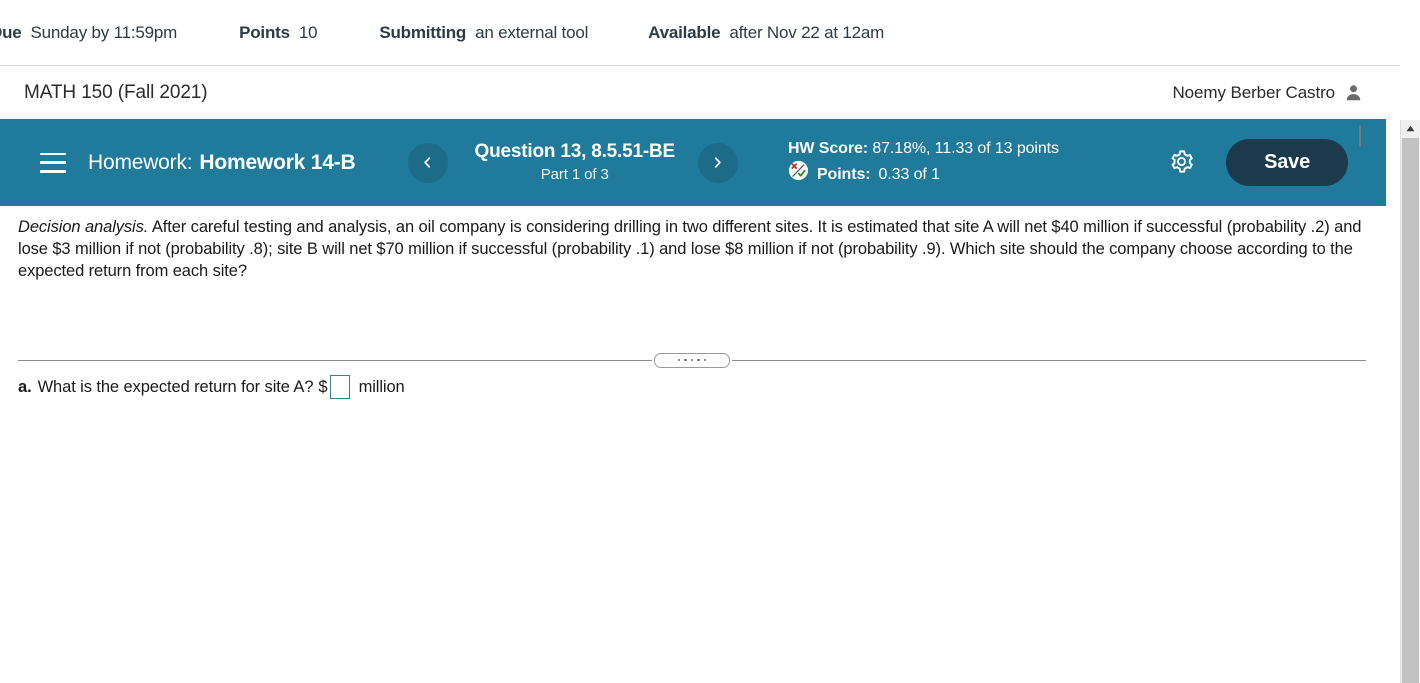  I want to click on user-icon, so click(1353, 92).